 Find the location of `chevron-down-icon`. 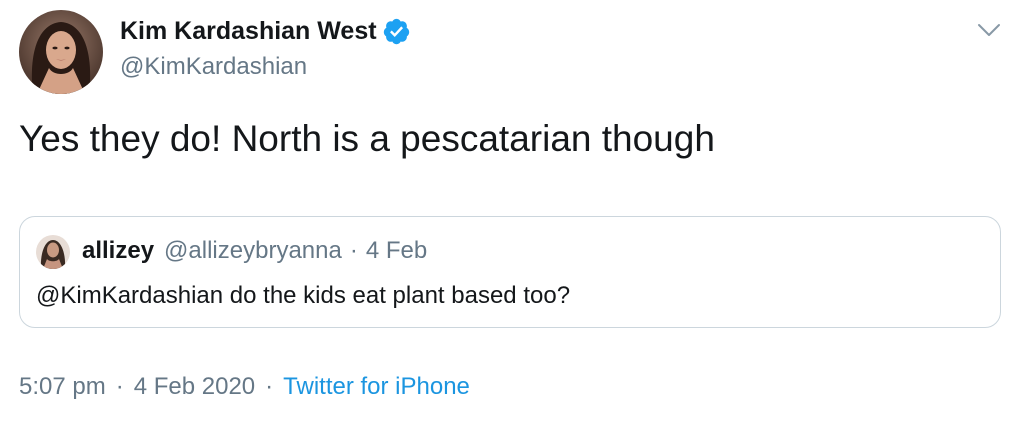

chevron-down-icon is located at coordinates (989, 30).